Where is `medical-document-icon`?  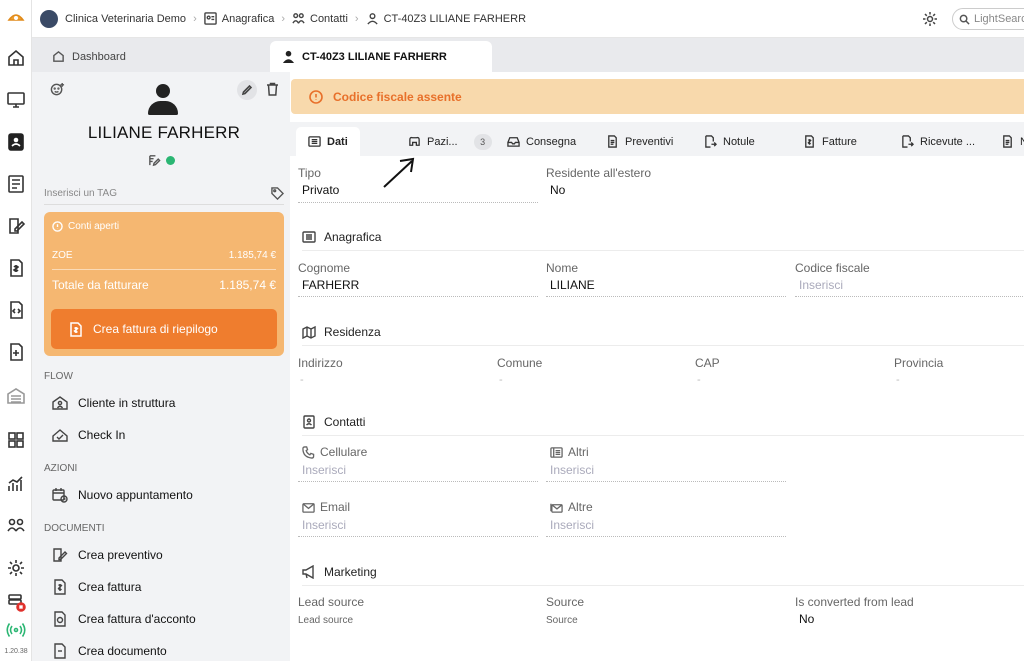
medical-document-icon is located at coordinates (16, 352).